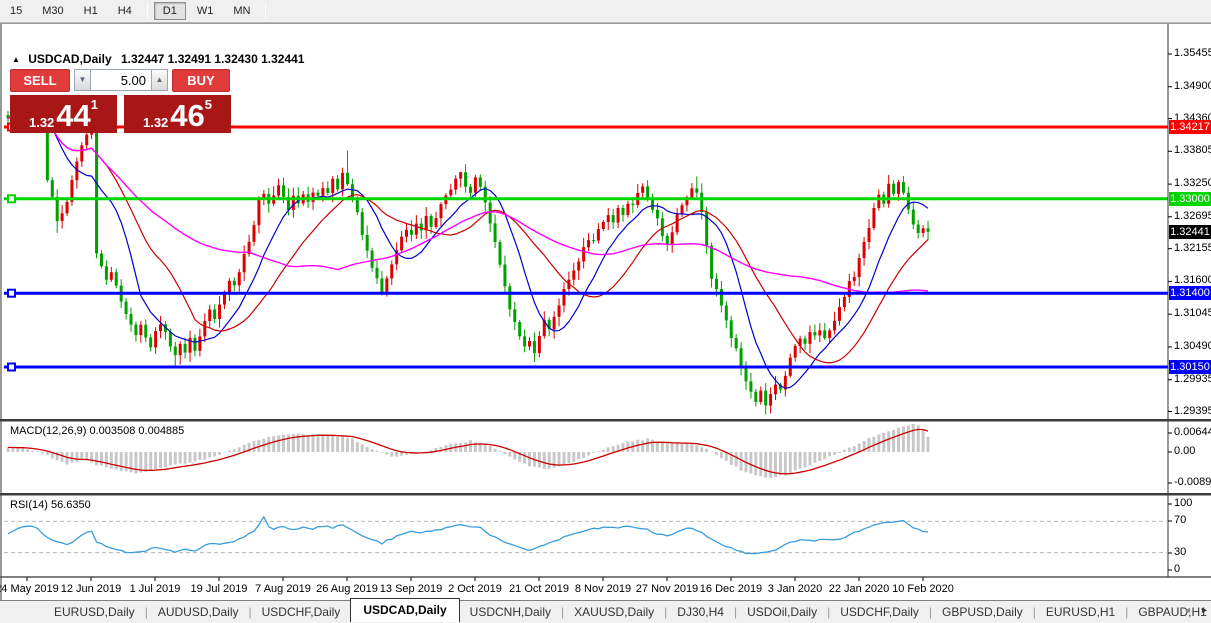 Image resolution: width=1211 pixels, height=623 pixels. I want to click on volume-input, so click(121, 80).